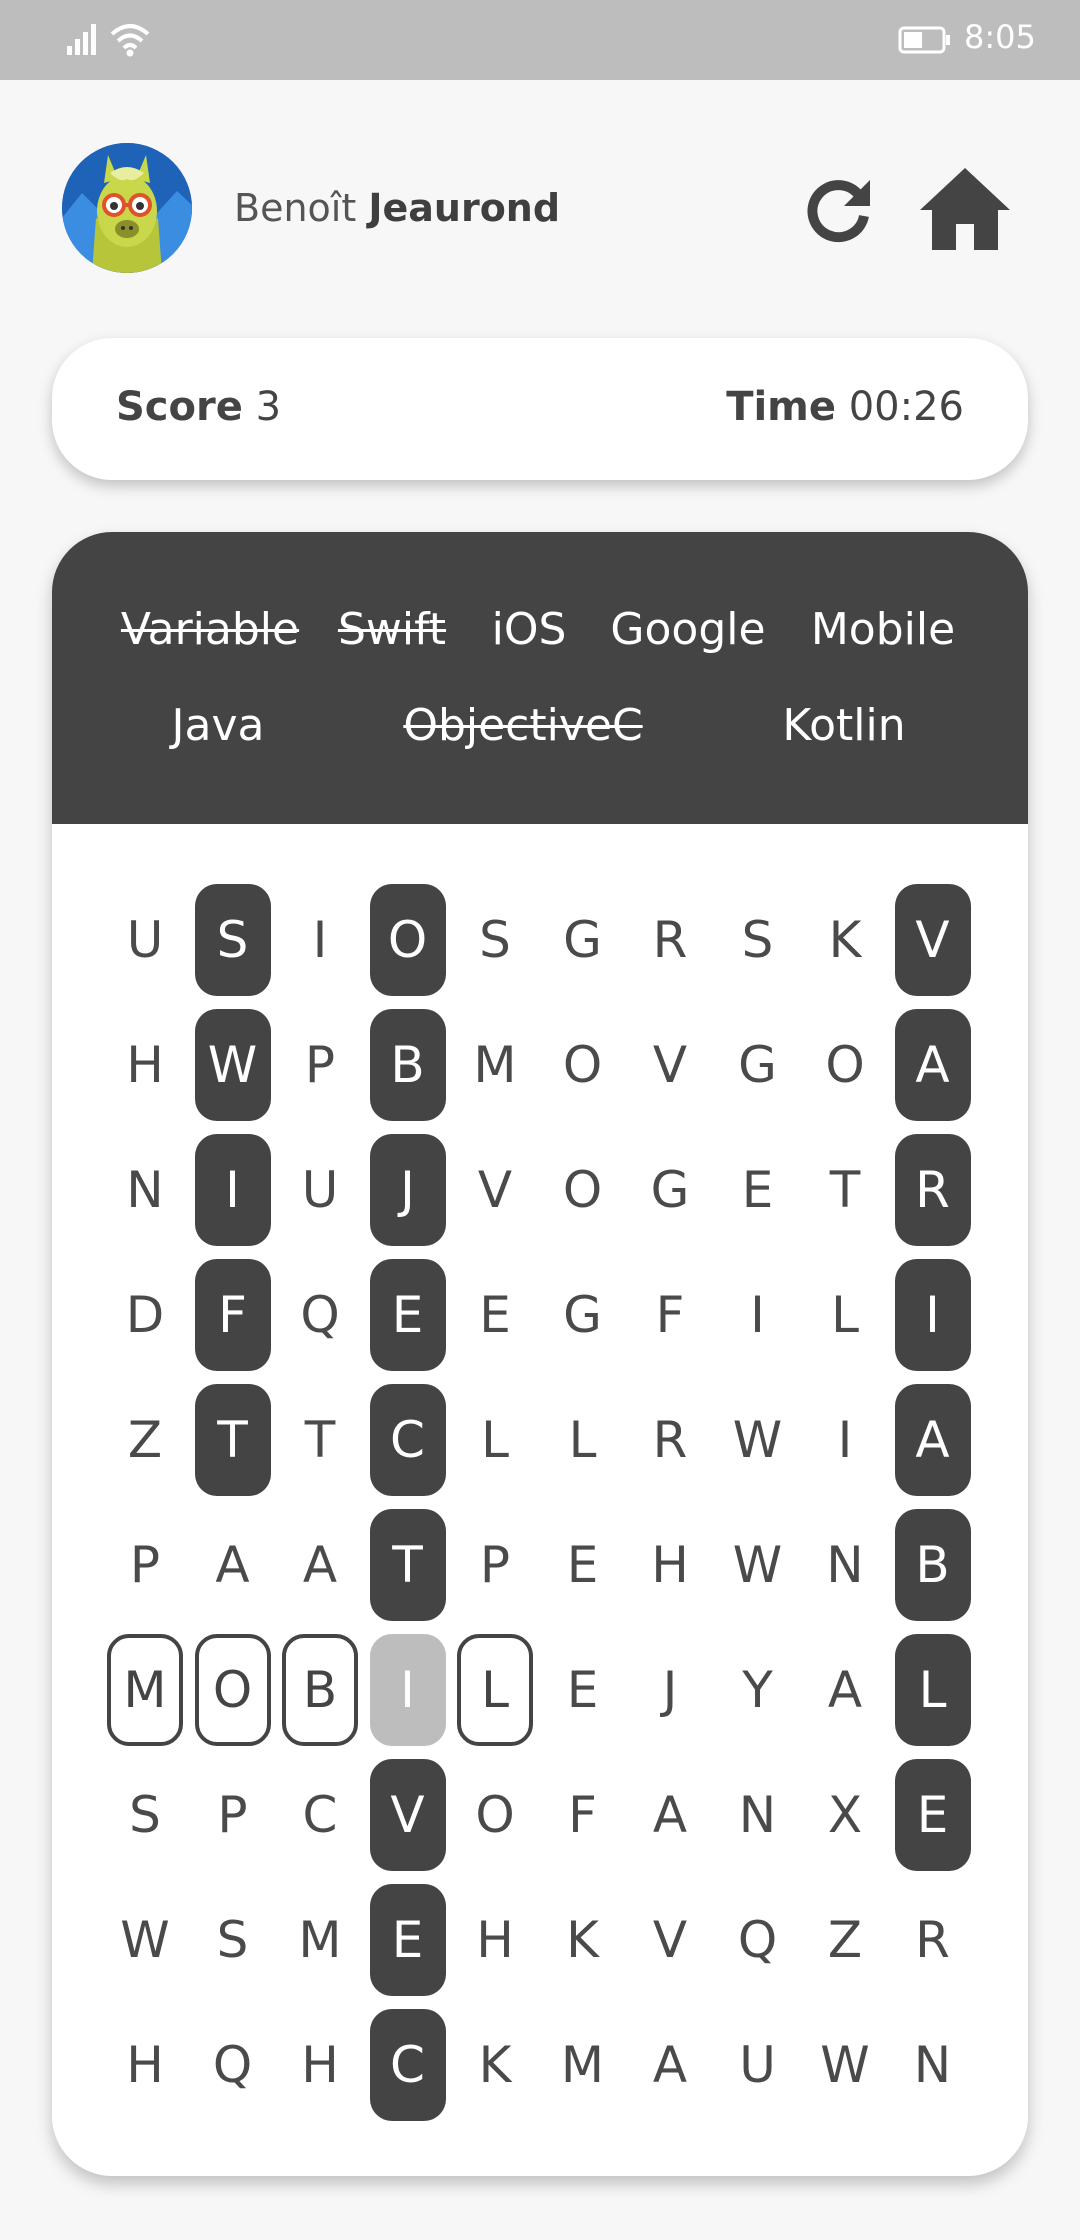  I want to click on refresh-button, so click(838, 210).